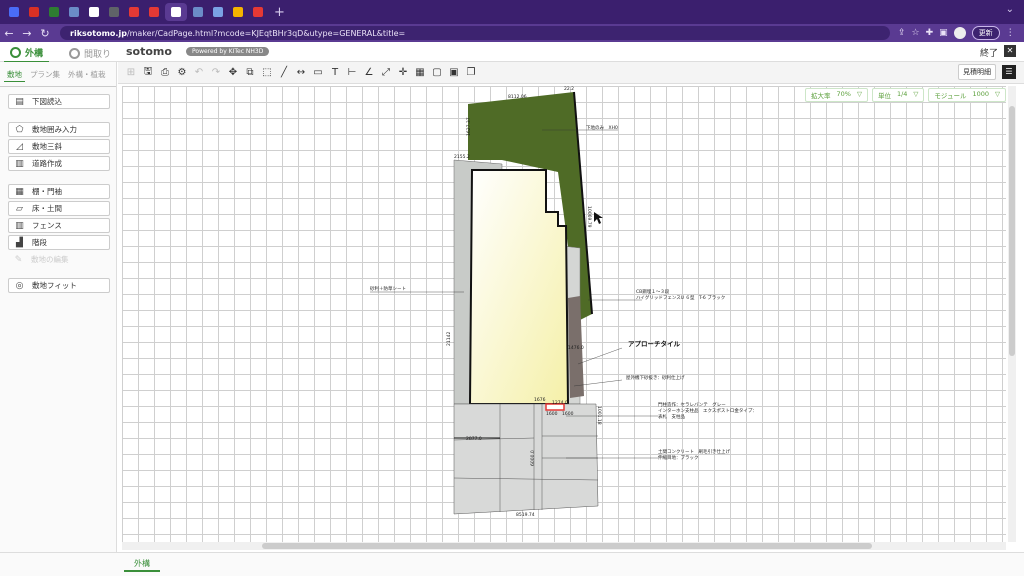  What do you see at coordinates (47, 191) in the screenshot?
I see `button-label: 棚・門袖` at bounding box center [47, 191].